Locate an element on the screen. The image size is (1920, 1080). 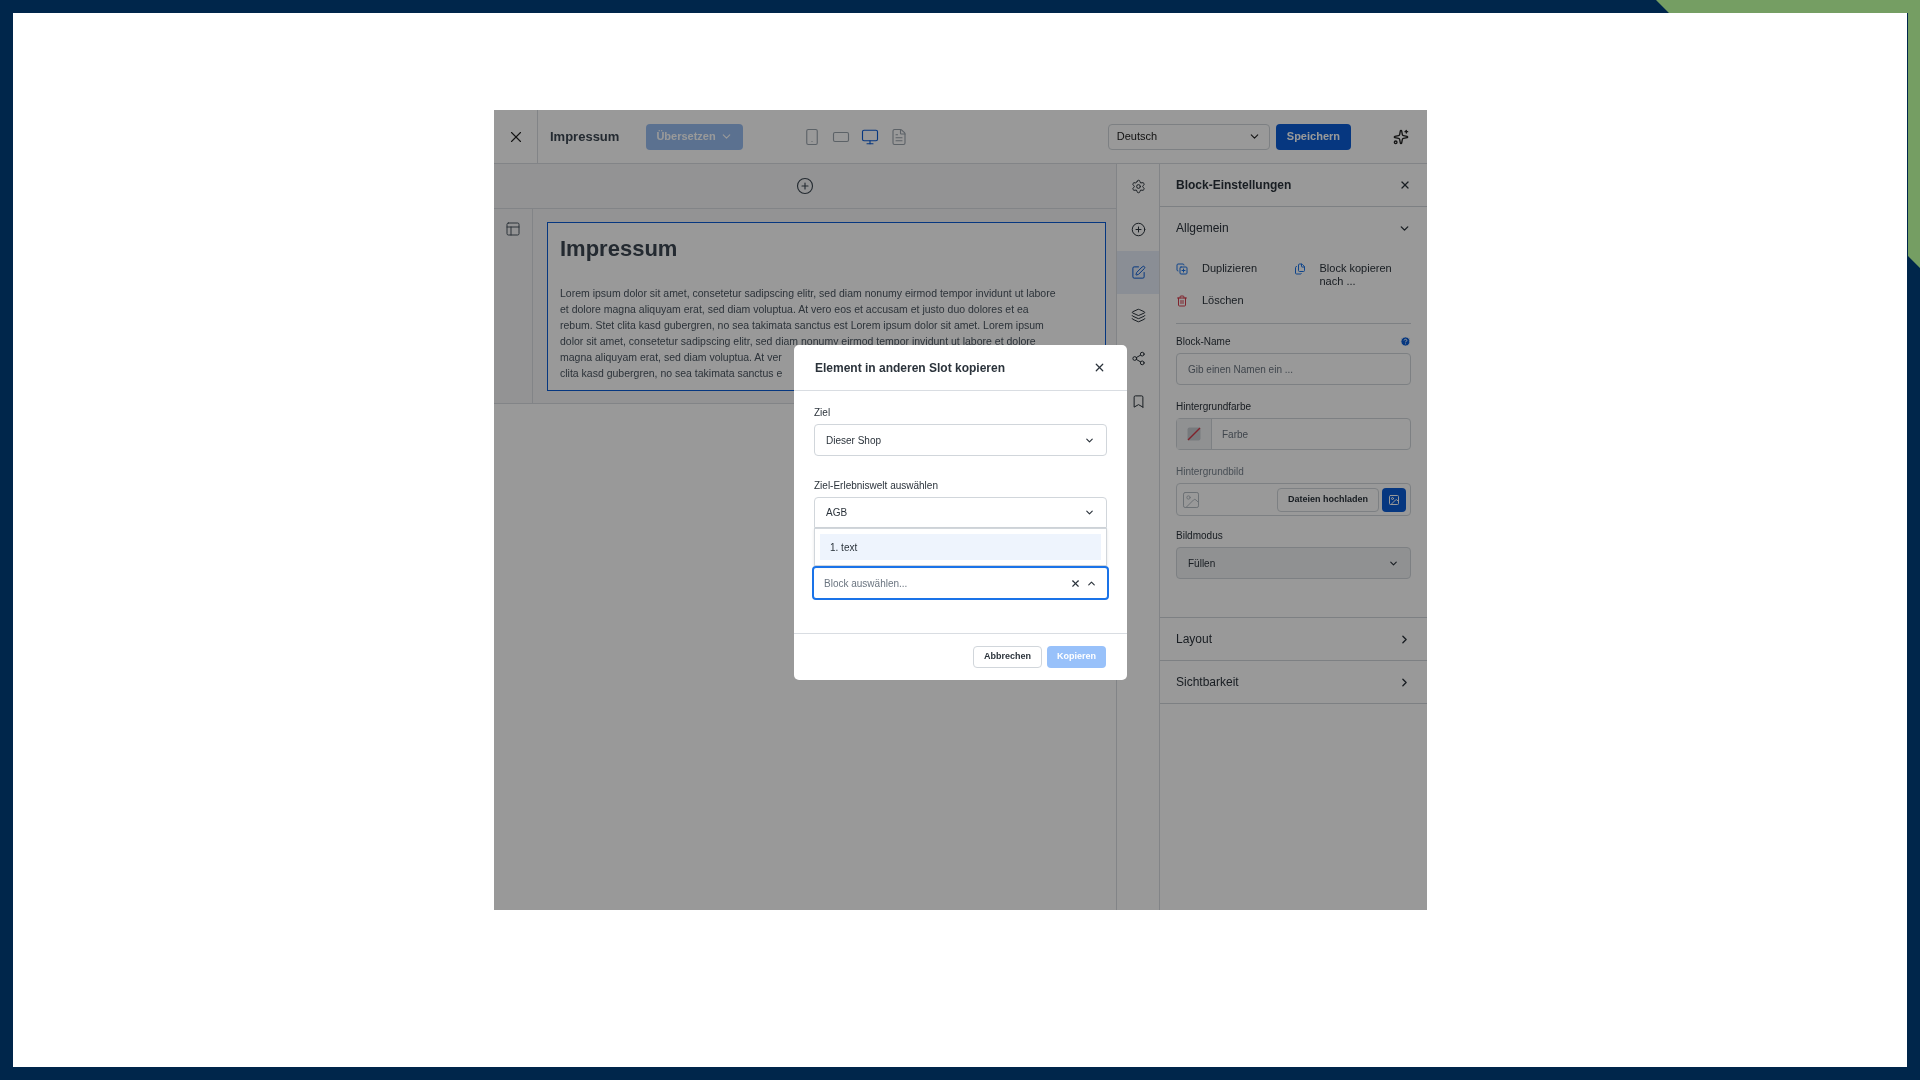
target-select: Dieser Shop is located at coordinates (960, 440).